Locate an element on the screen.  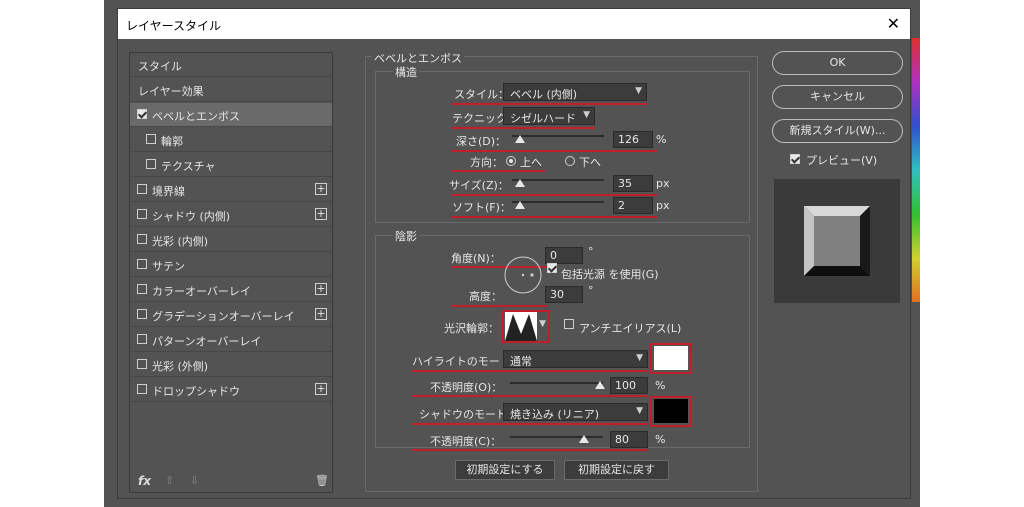
preview-checkbox is located at coordinates (795, 159).